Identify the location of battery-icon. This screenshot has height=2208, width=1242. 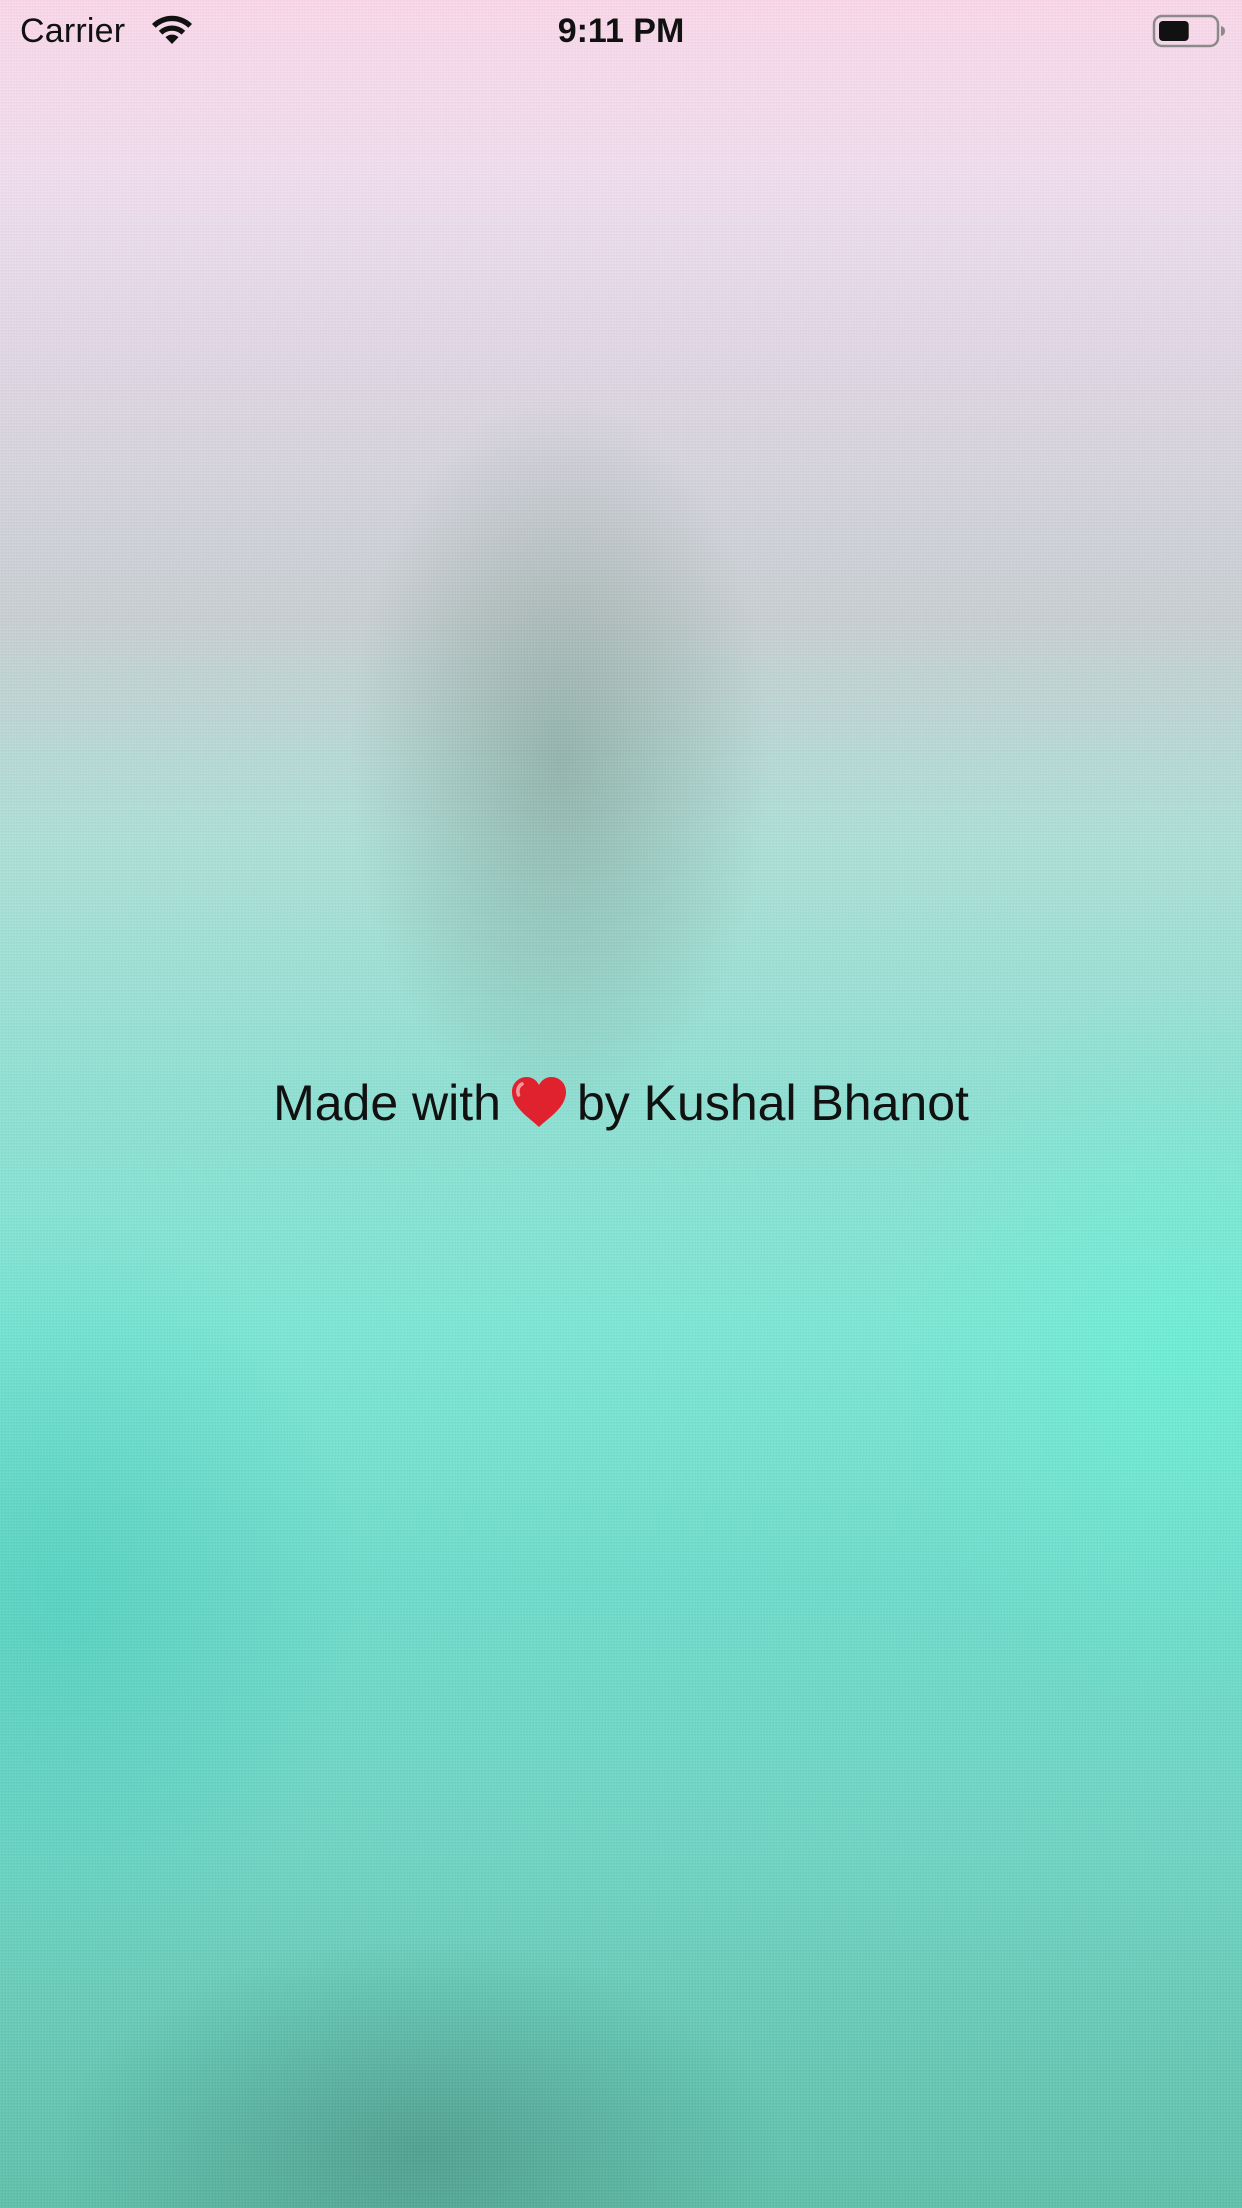
(1188, 31).